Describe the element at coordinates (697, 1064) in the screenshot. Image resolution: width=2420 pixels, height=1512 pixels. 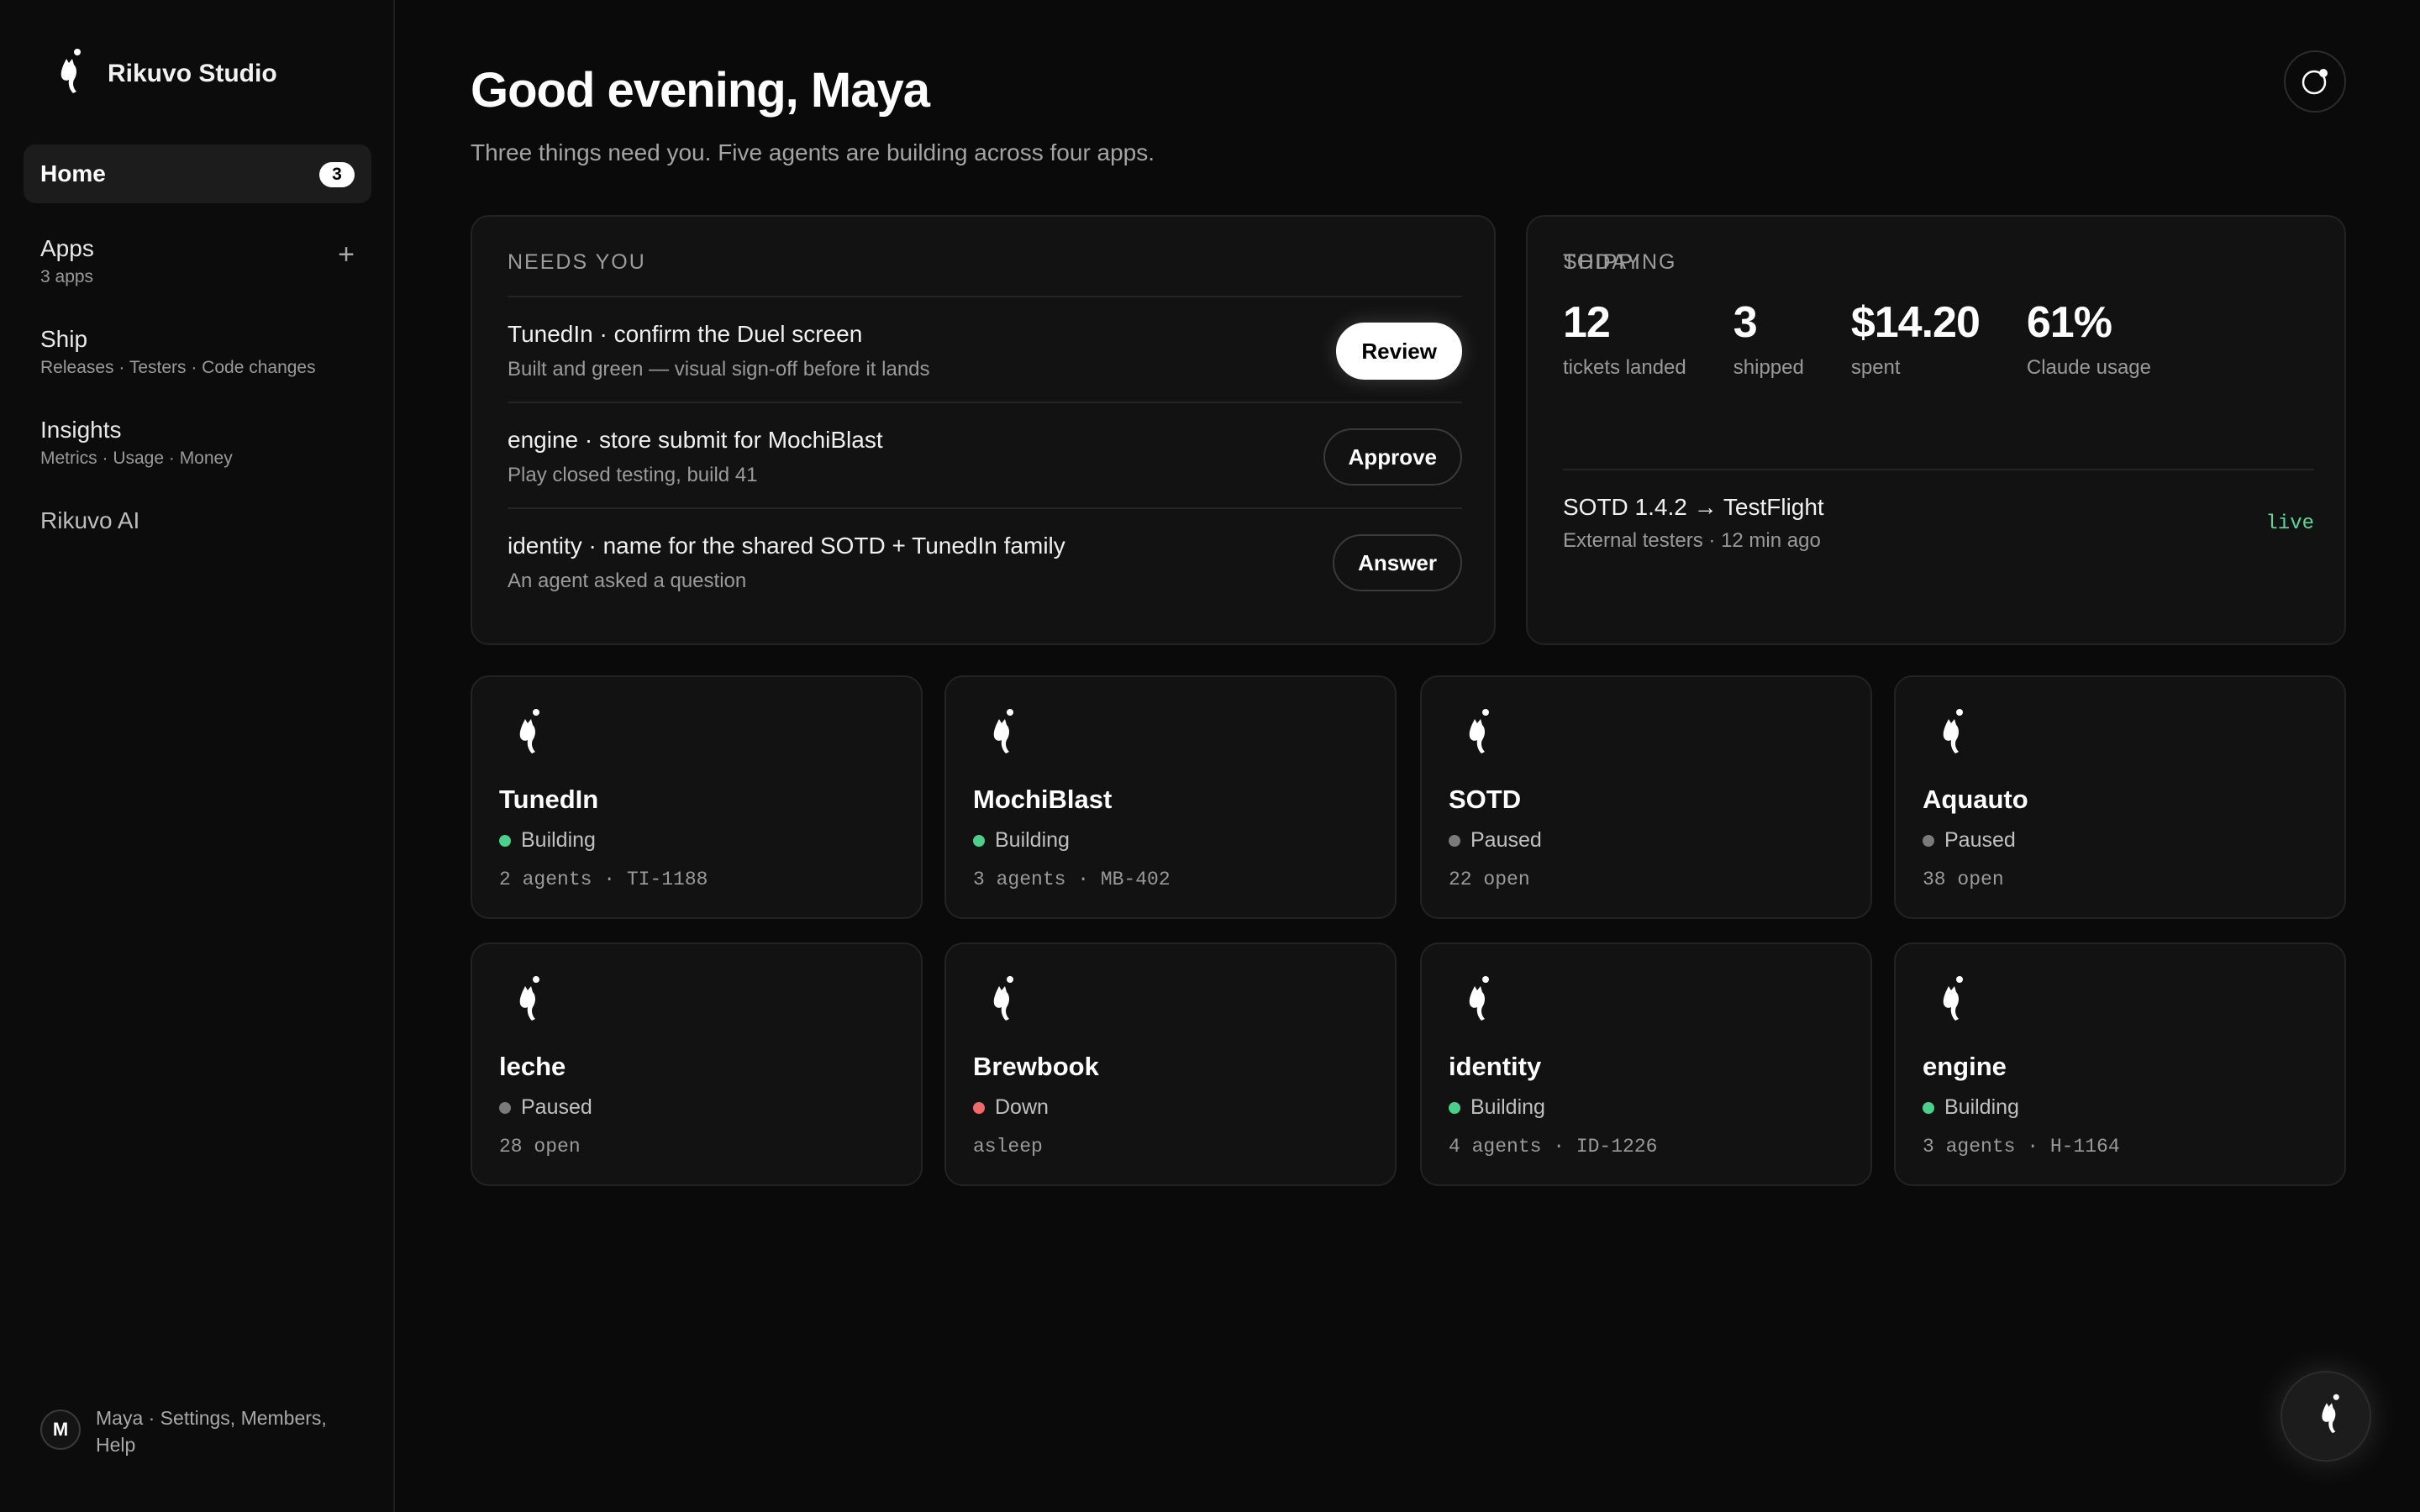
I see `app-card-leche: leche Paused 28 open` at that location.